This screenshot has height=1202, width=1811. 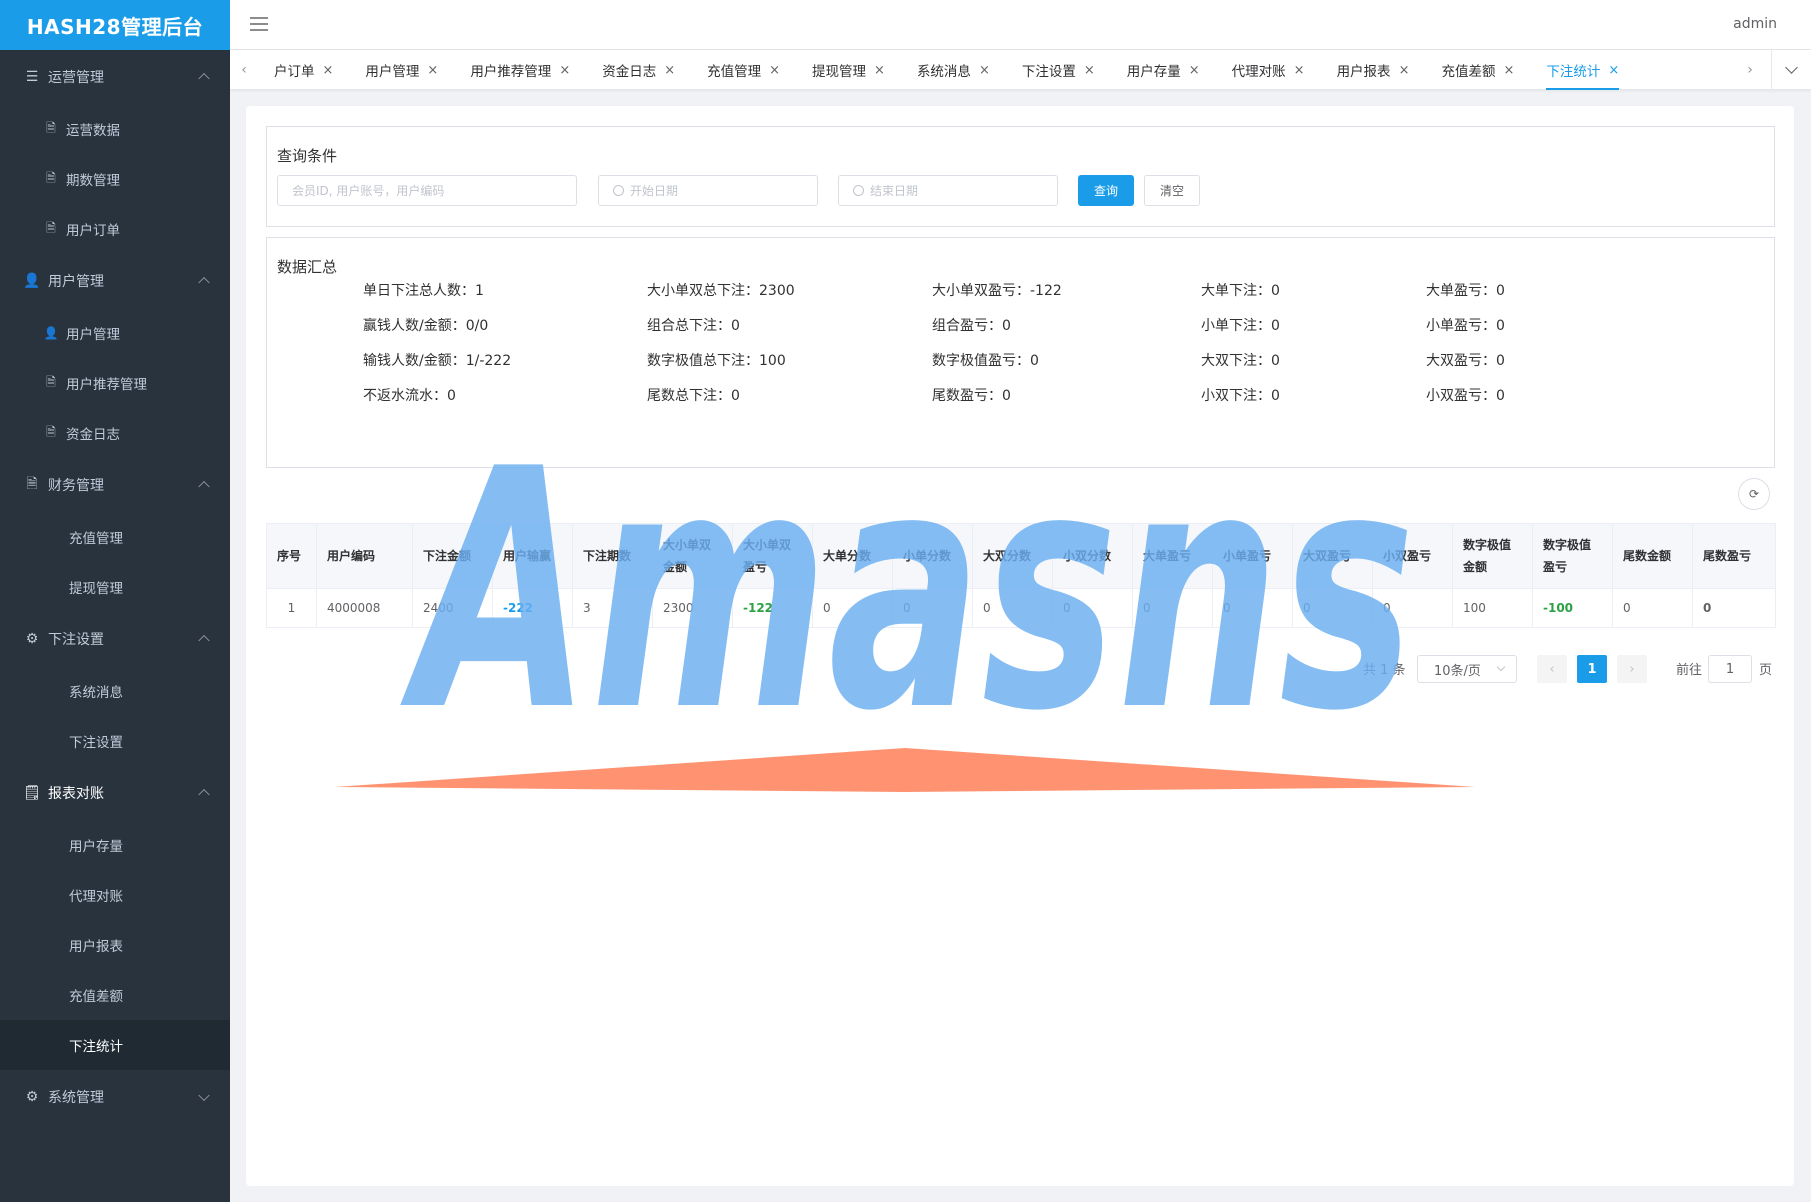 What do you see at coordinates (692, 608) in the screenshot?
I see `table-cell: 2300` at bounding box center [692, 608].